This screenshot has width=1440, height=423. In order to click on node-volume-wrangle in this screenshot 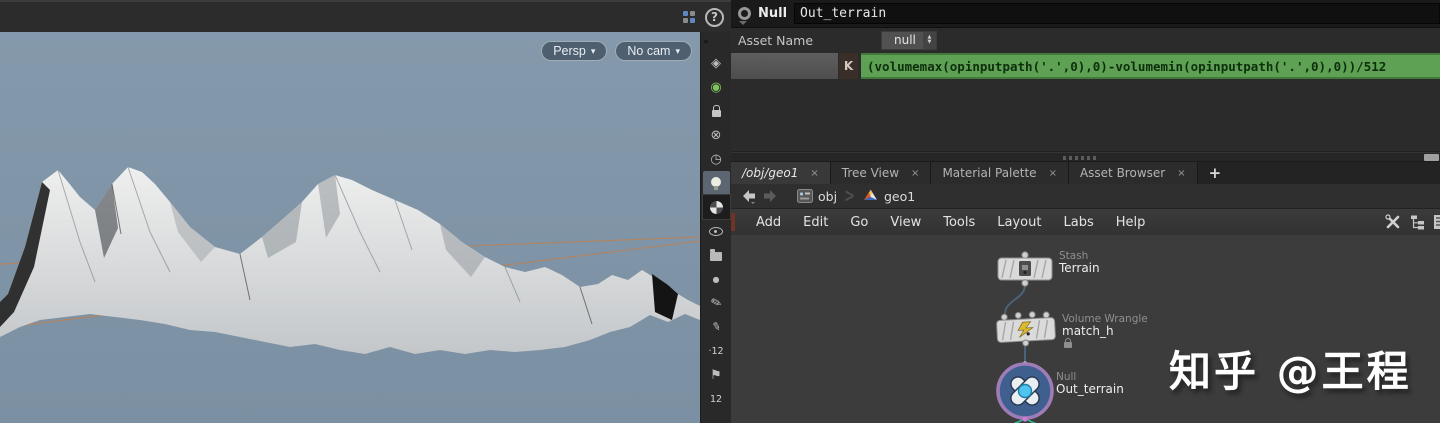, I will do `click(1026, 329)`.